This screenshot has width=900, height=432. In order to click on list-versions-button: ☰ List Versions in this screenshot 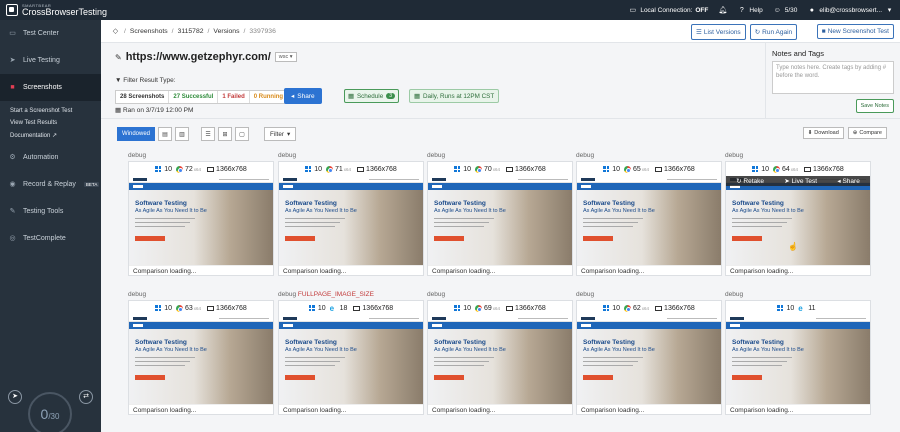, I will do `click(718, 32)`.